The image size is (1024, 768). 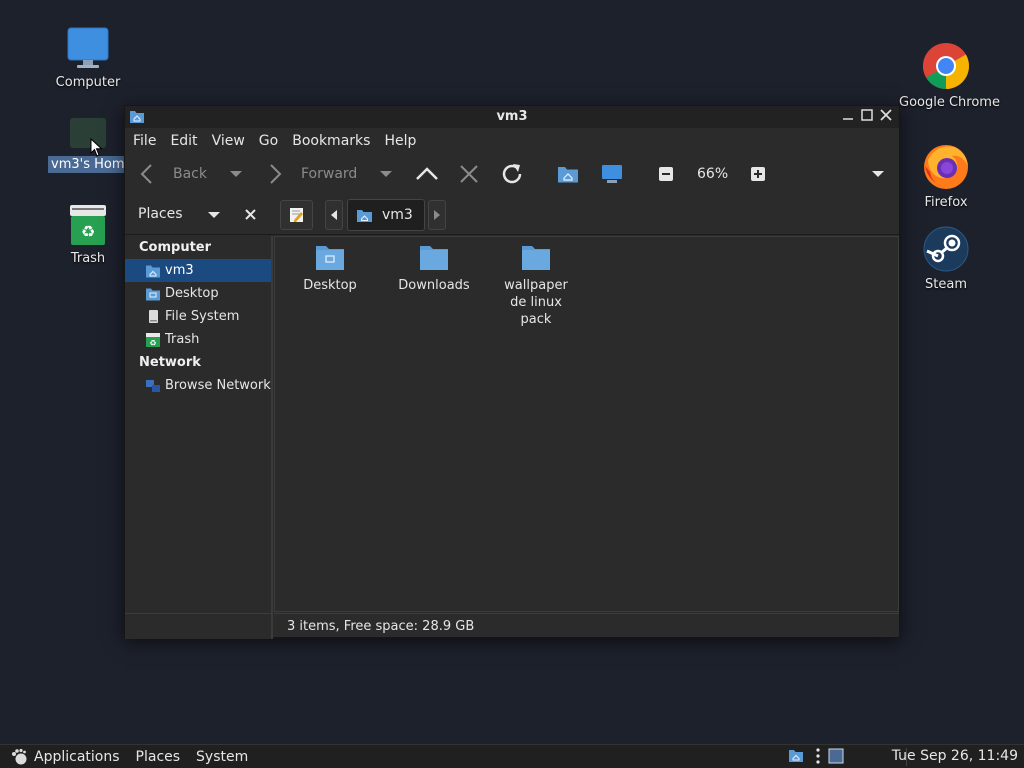 I want to click on reload-icon, so click(x=512, y=174).